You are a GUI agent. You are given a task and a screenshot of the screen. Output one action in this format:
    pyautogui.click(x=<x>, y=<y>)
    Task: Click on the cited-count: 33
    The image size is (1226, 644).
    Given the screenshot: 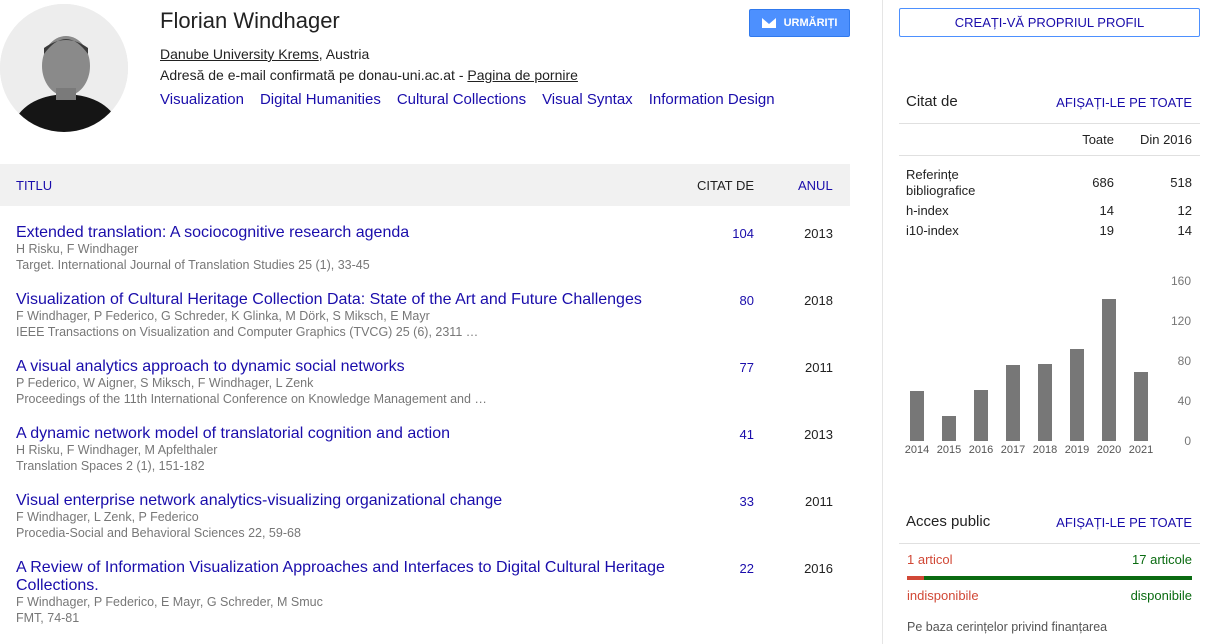 What is the action you would take?
    pyautogui.click(x=727, y=501)
    